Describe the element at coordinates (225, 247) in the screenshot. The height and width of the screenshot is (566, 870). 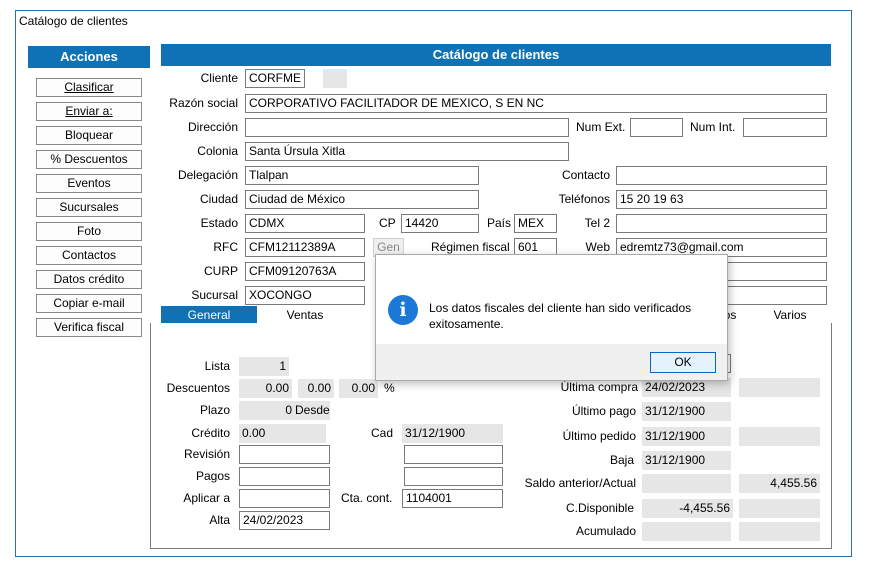
I see `rfc-label: RFC` at that location.